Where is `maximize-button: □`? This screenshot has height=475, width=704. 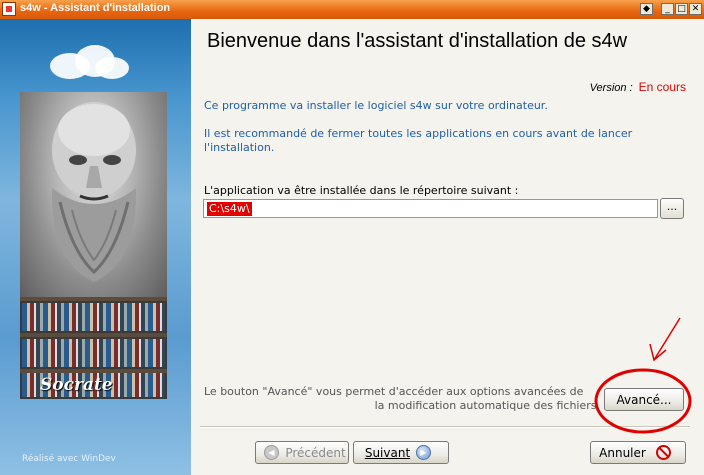 maximize-button: □ is located at coordinates (681, 9).